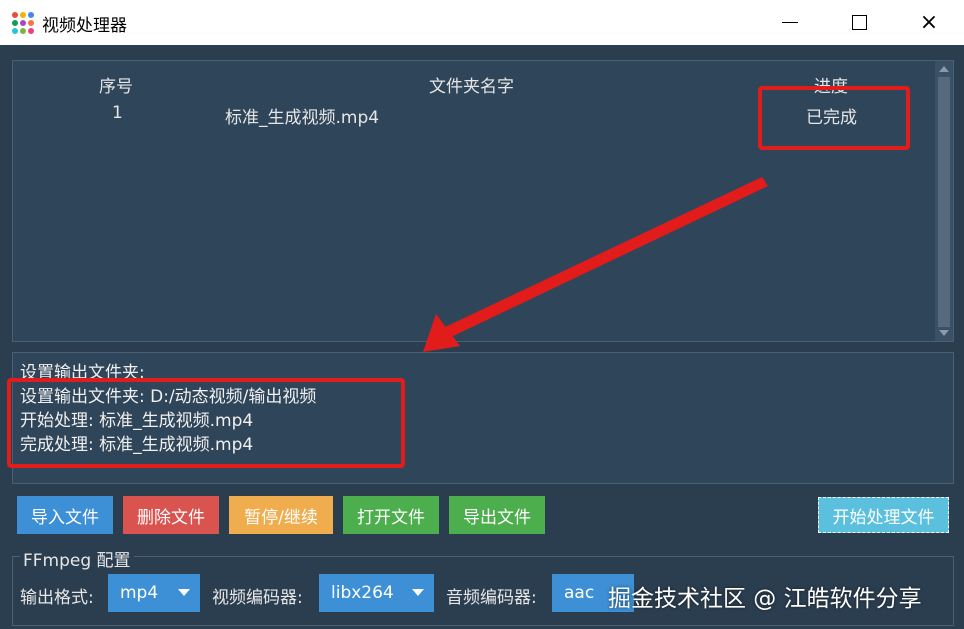 The image size is (964, 629). What do you see at coordinates (595, 264) in the screenshot?
I see `annotation-arrow-icon` at bounding box center [595, 264].